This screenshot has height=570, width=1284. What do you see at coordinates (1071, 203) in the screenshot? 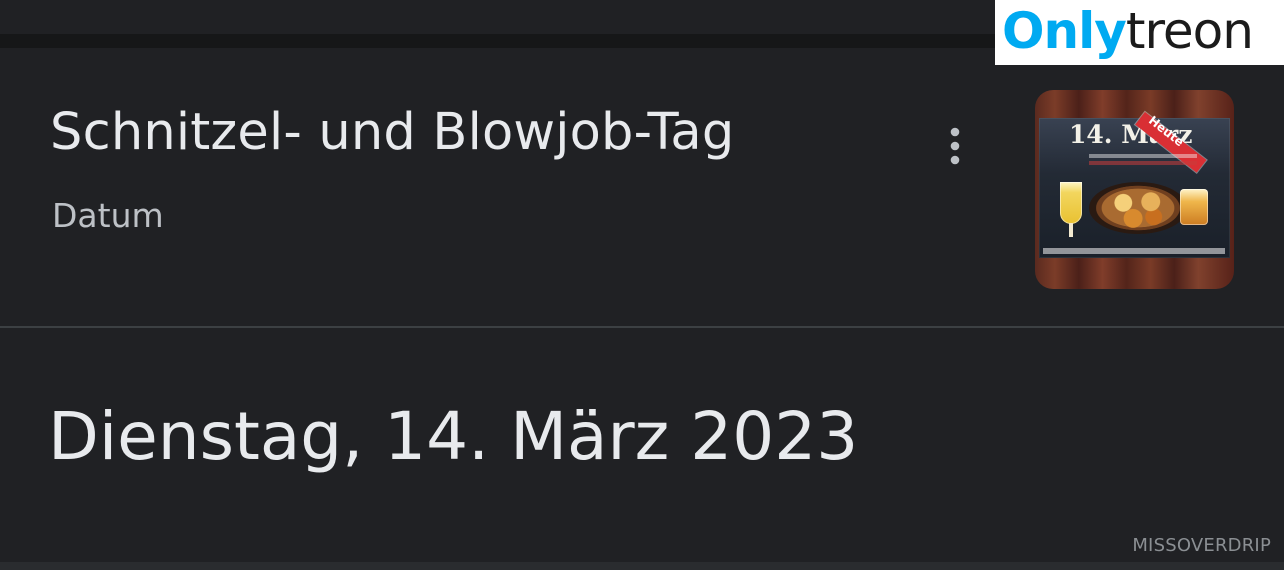
I see `beer-glass-icon` at bounding box center [1071, 203].